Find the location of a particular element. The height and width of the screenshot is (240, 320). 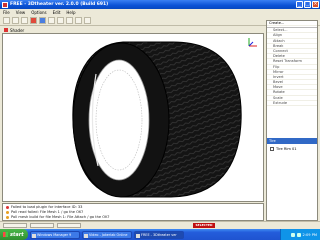

menu-file: File is located at coordinates (6, 12).